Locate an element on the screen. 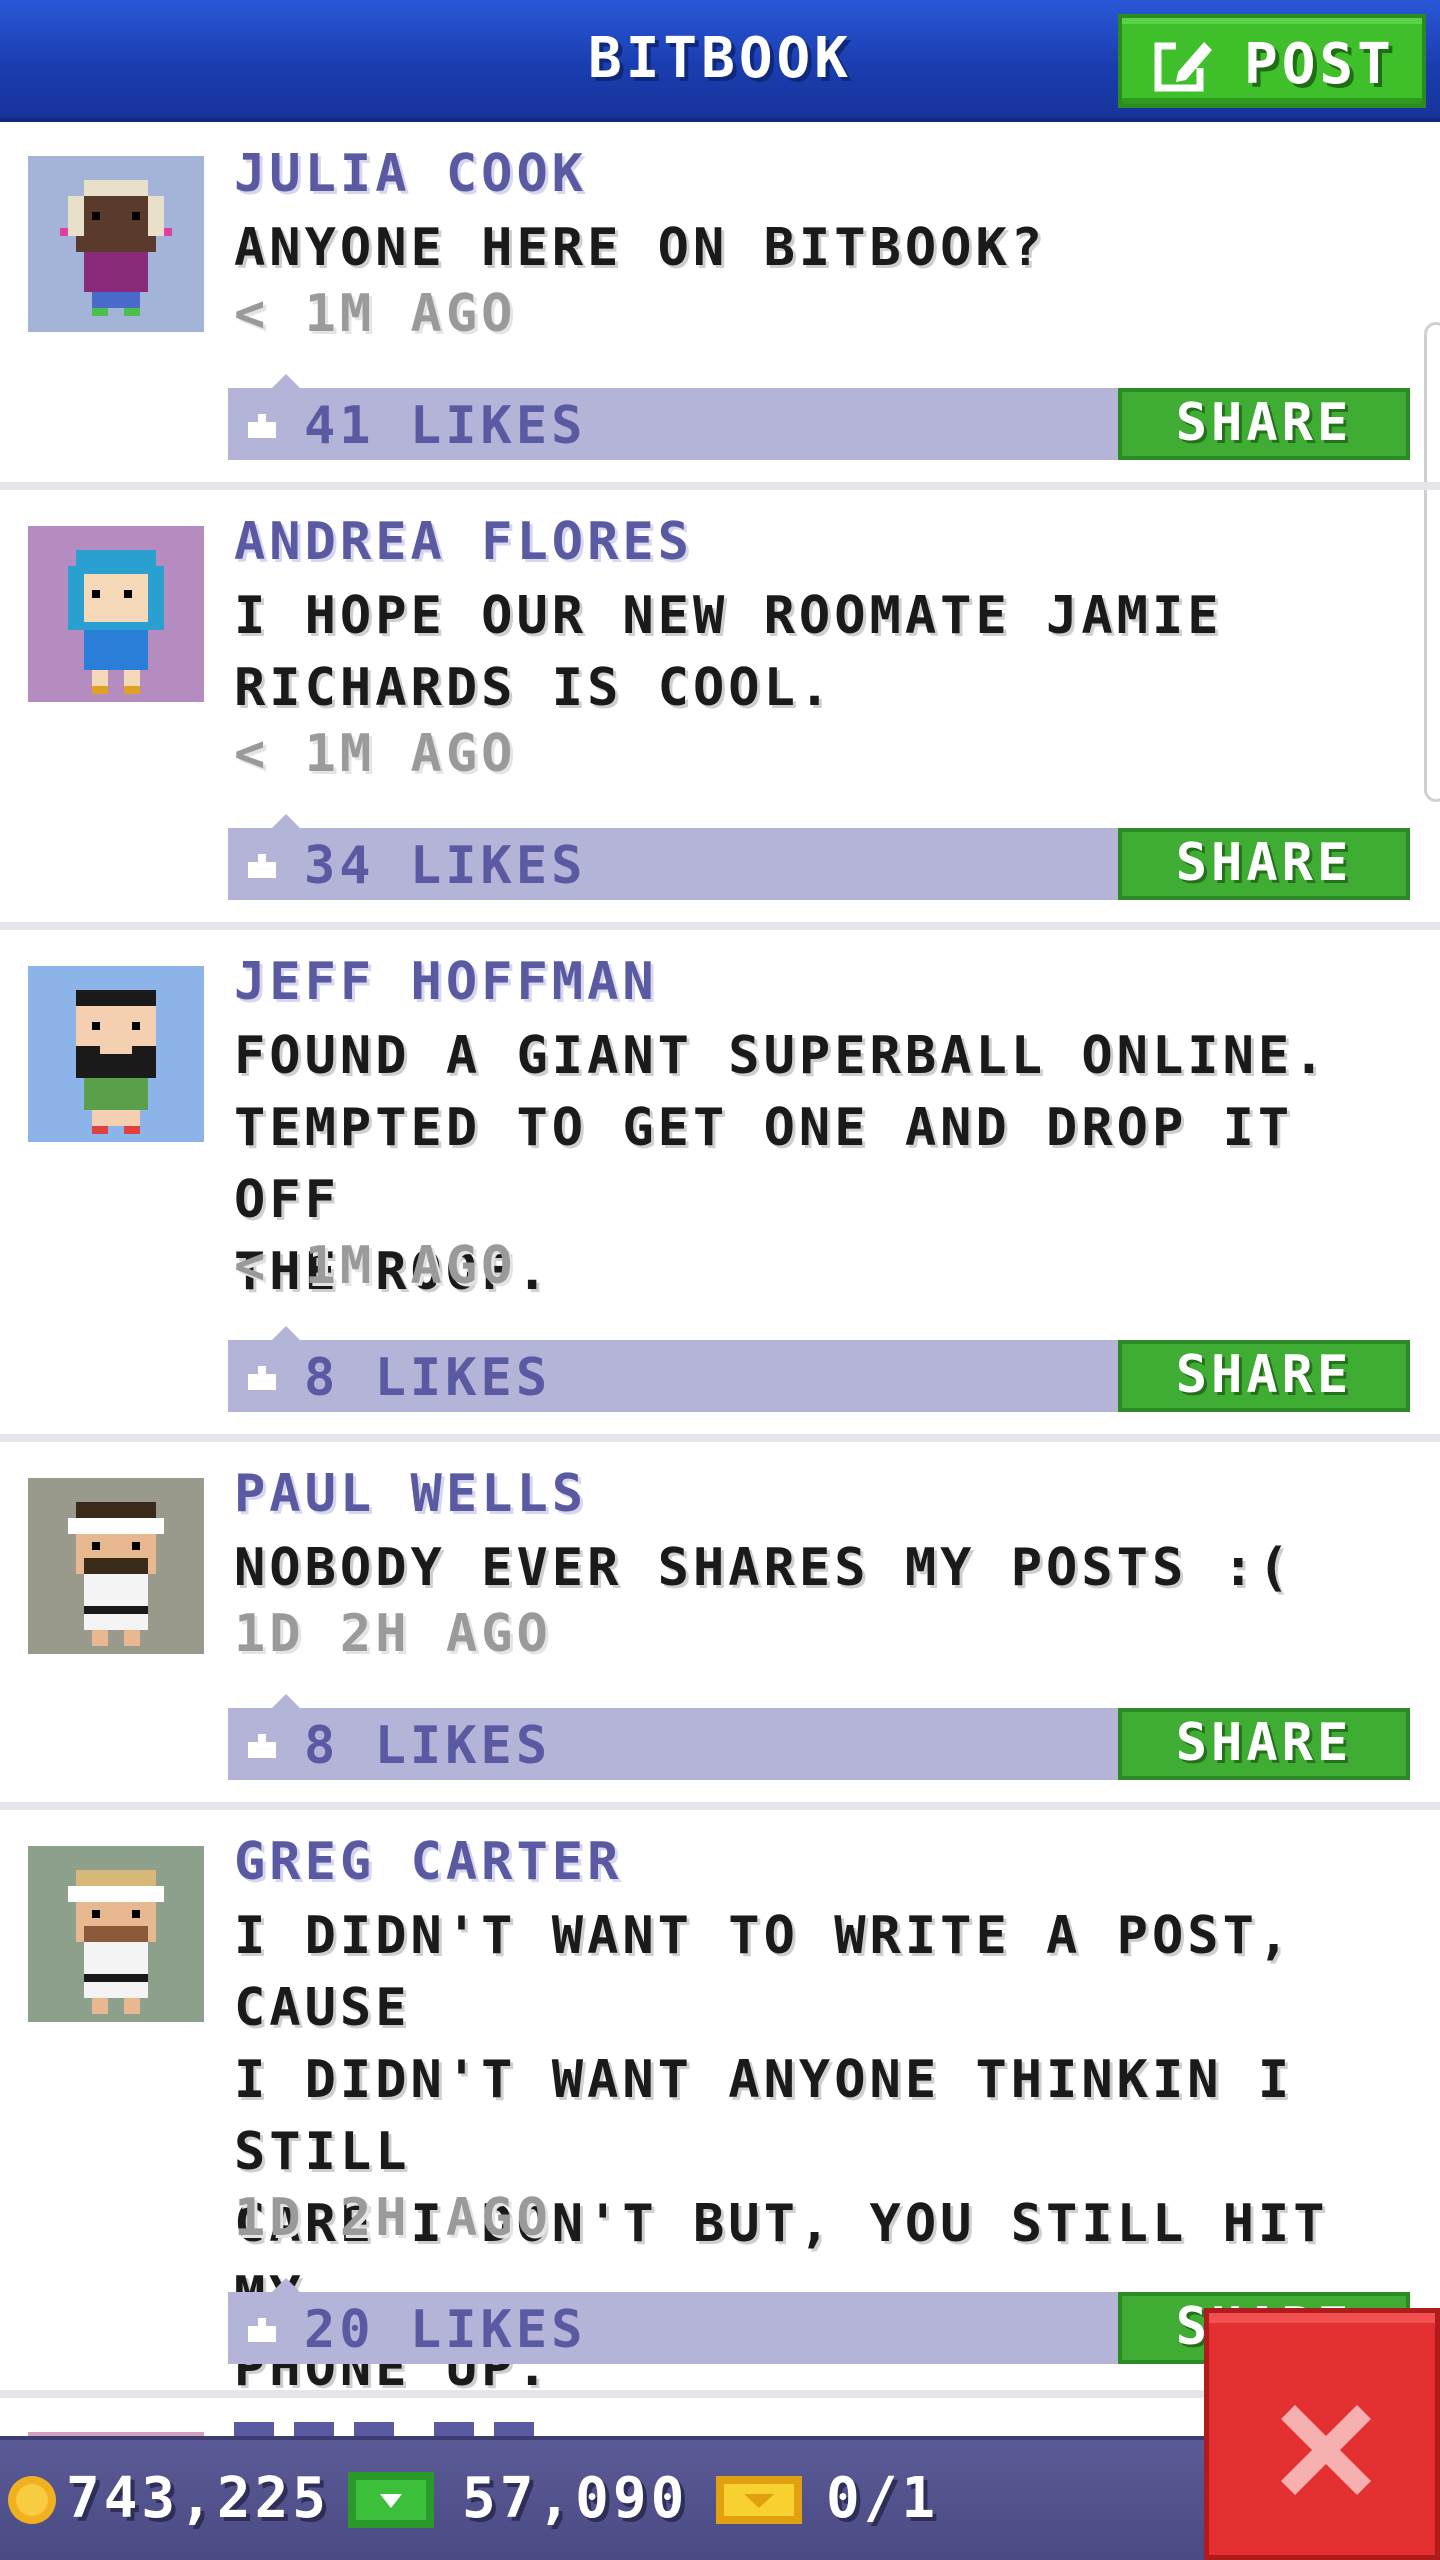 This screenshot has width=1440, height=2560. likes-bar: 41 LIKES SHARE is located at coordinates (819, 417).